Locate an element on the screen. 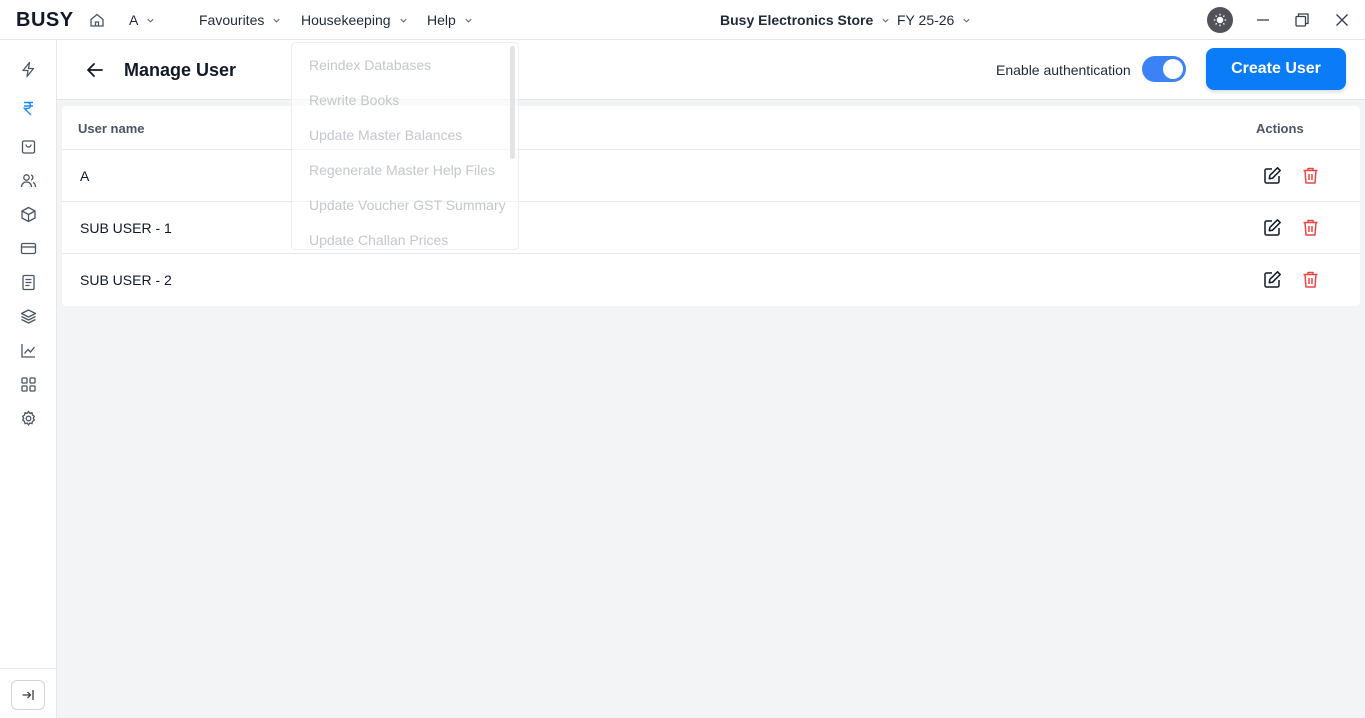  sidebar-footer is located at coordinates (28, 693).